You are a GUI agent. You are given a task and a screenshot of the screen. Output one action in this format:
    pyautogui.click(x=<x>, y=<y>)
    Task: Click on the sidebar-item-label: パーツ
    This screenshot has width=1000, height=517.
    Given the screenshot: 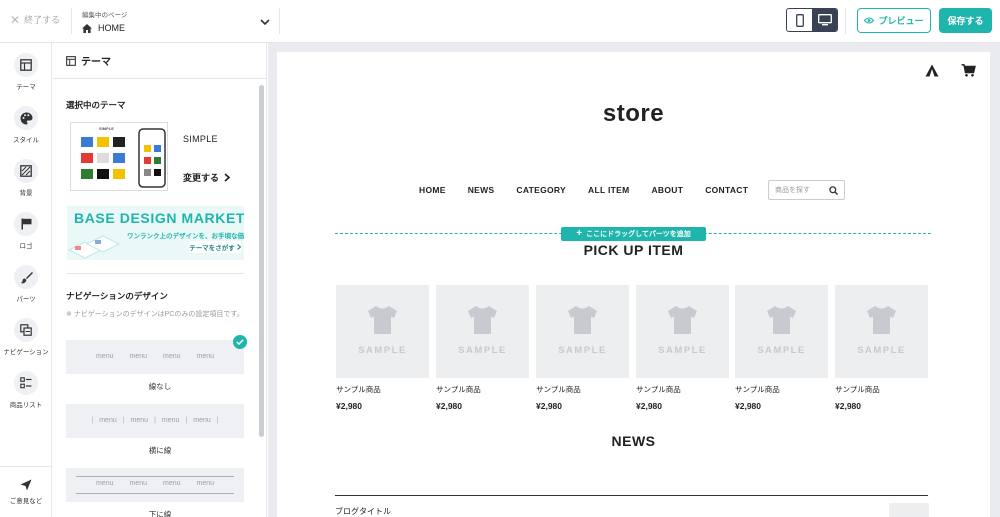 What is the action you would take?
    pyautogui.click(x=26, y=299)
    